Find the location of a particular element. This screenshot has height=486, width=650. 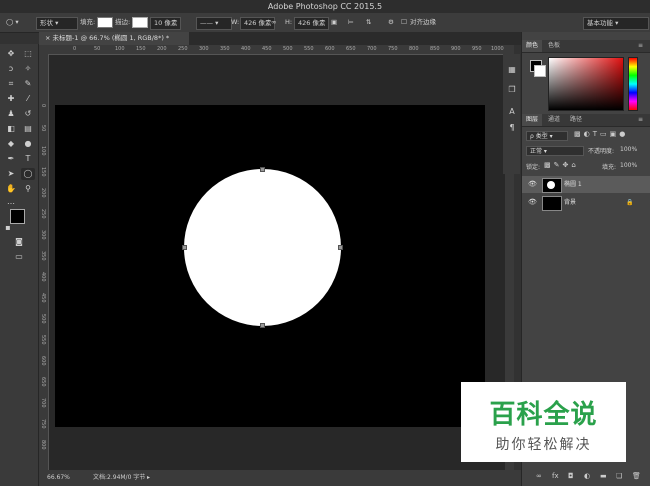

hue-slider is located at coordinates (633, 84).